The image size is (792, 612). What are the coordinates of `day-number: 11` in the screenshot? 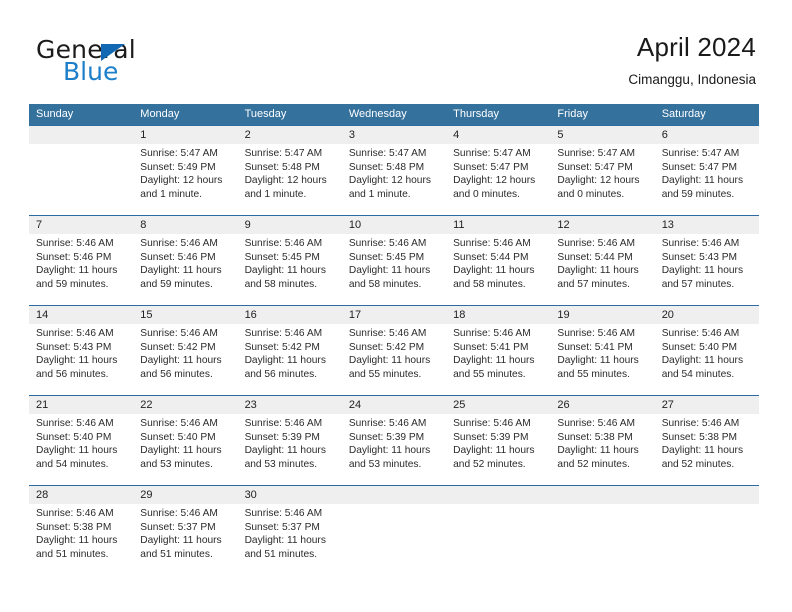 It's located at (459, 225).